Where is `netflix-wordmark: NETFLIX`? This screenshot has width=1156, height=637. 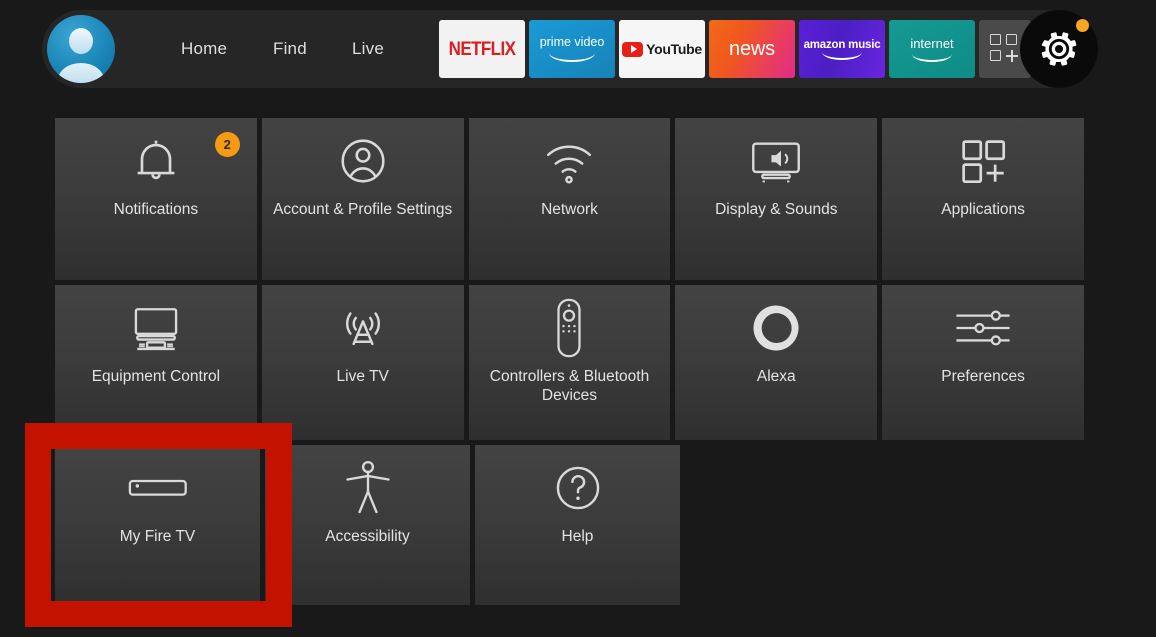
netflix-wordmark: NETFLIX is located at coordinates (482, 48).